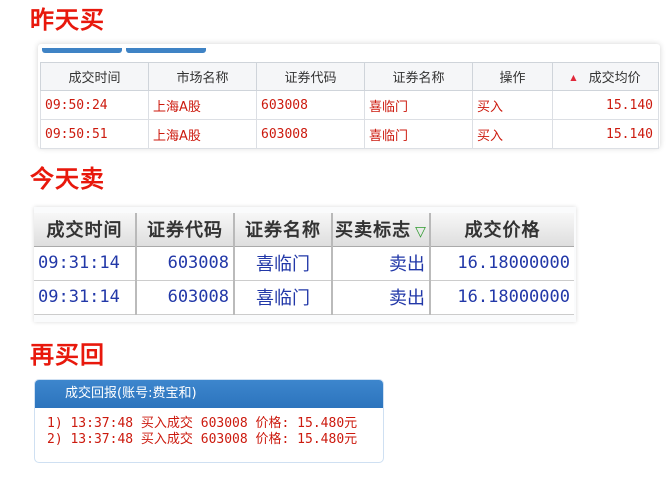 Image resolution: width=667 pixels, height=492 pixels. Describe the element at coordinates (67, 355) in the screenshot. I see `heading-buy-back: 再买回` at that location.